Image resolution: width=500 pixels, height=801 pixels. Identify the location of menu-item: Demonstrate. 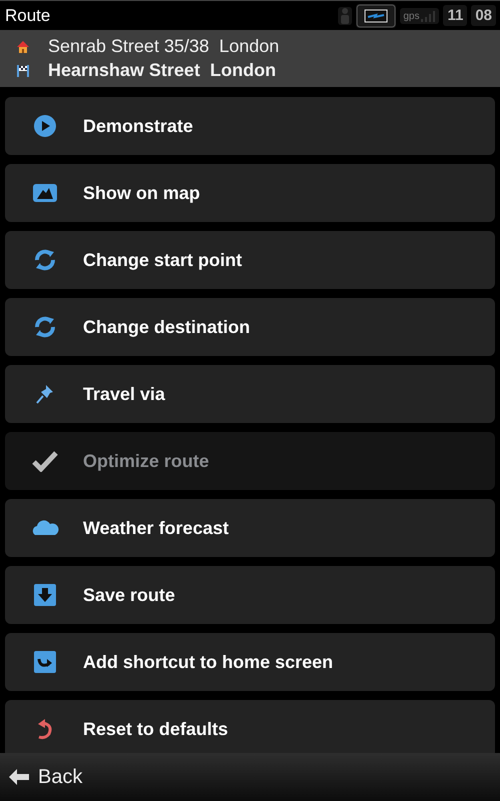
(250, 126).